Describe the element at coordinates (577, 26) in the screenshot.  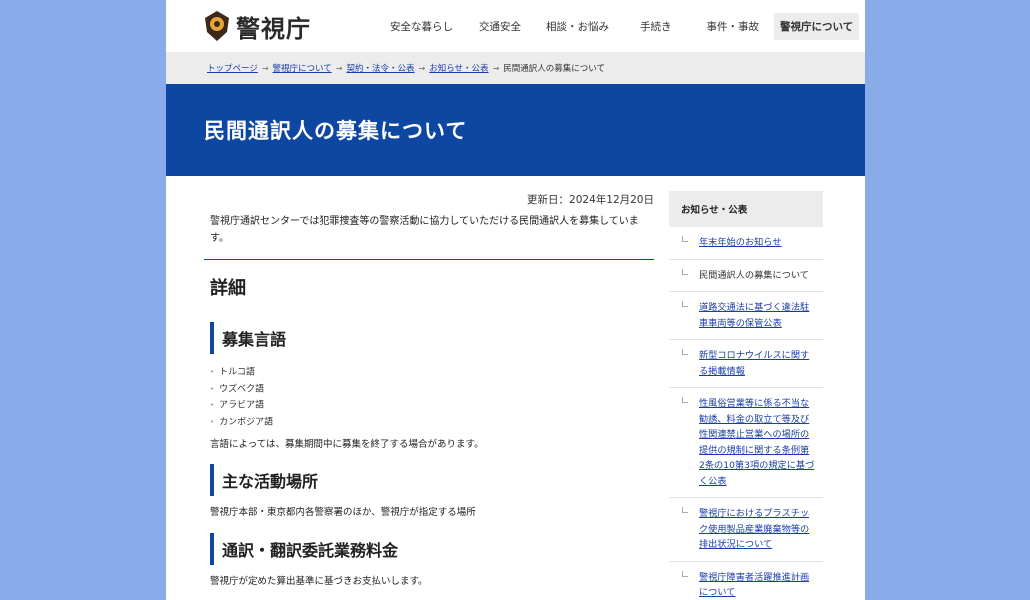
I see `nav-consultation: 相談・お悩み` at that location.